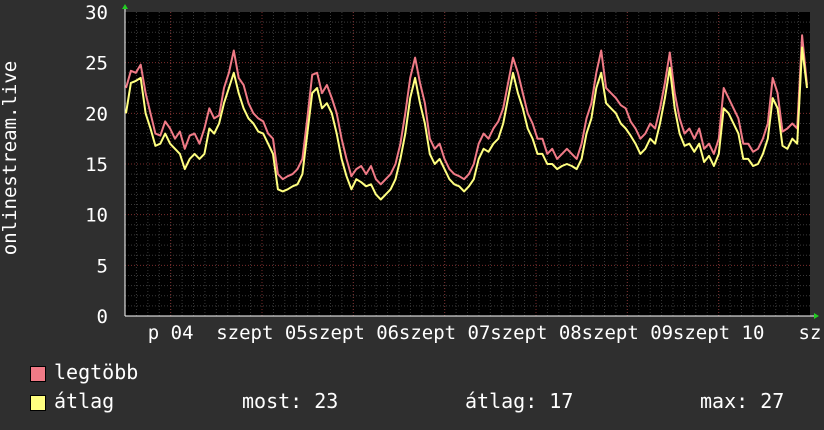 The height and width of the screenshot is (430, 824). What do you see at coordinates (354, 333) in the screenshot?
I see `x-tick-label: szept 06` at bounding box center [354, 333].